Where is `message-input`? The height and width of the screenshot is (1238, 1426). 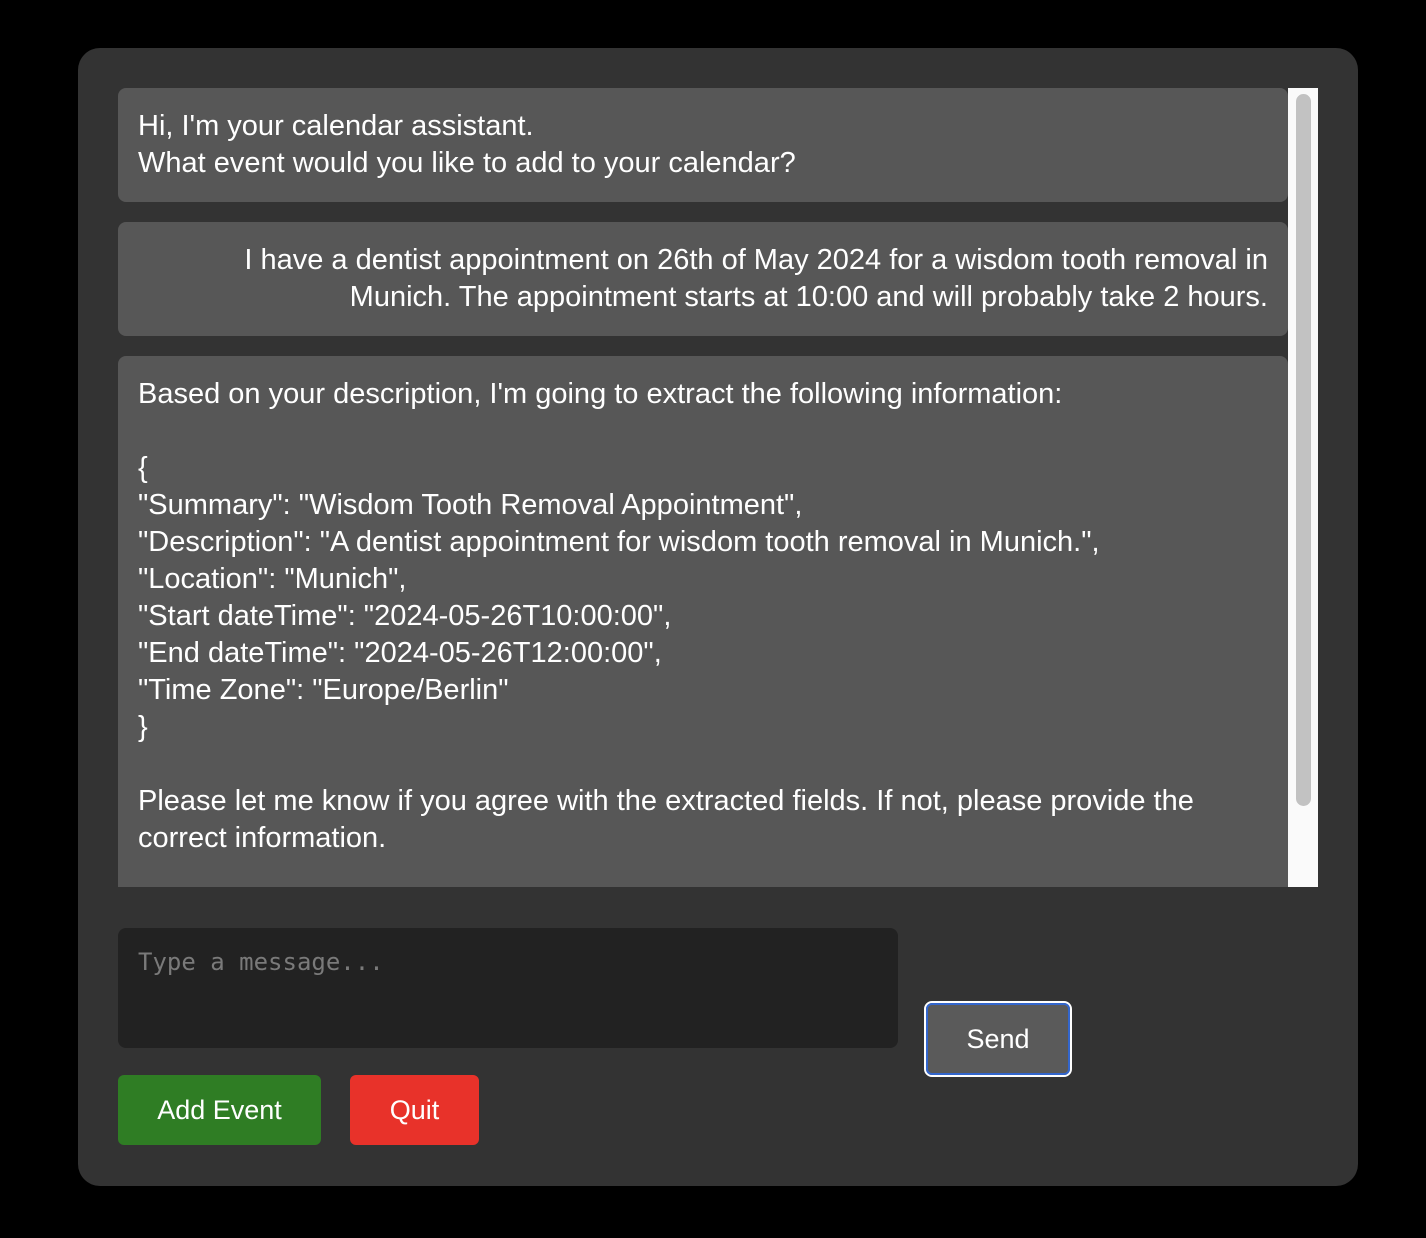 message-input is located at coordinates (508, 988).